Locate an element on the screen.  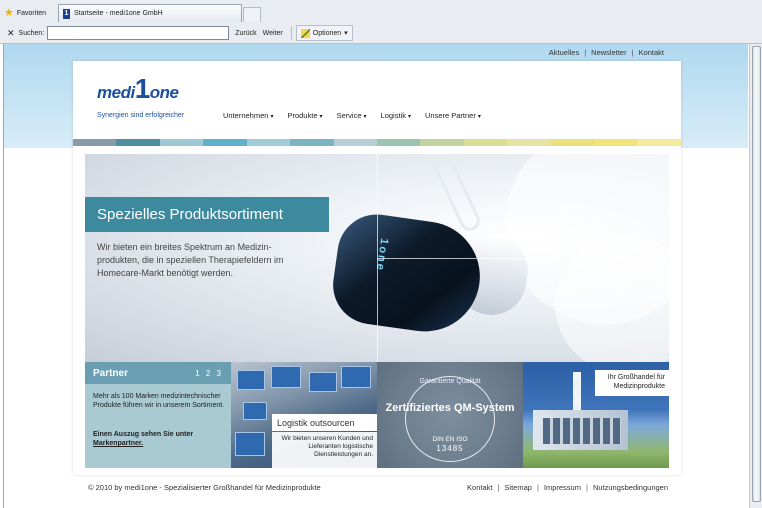
top-link-newsletter: Newsletter is located at coordinates (608, 52).